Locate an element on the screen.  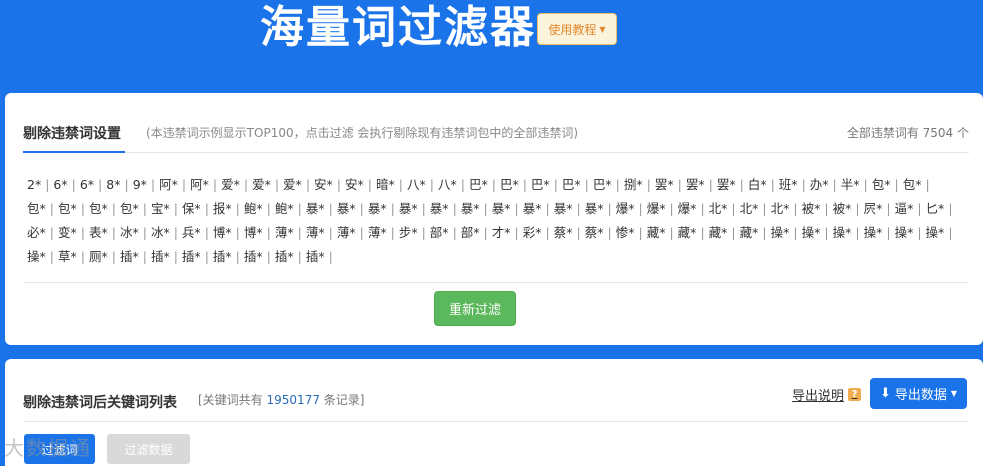
tab-keywords: 过滤词 is located at coordinates (59, 449).